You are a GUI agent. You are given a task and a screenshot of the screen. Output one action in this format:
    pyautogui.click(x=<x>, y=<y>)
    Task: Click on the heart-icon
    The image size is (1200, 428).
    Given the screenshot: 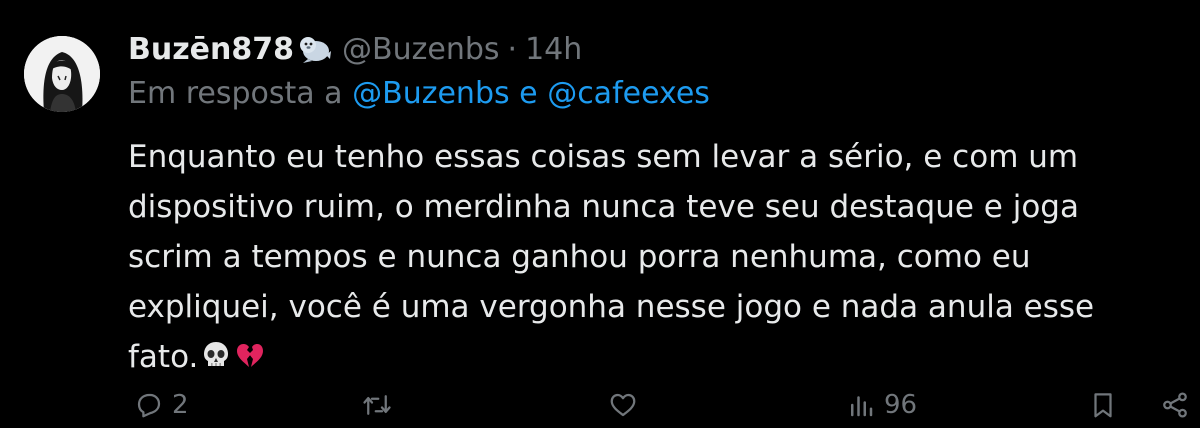 What is the action you would take?
    pyautogui.click(x=623, y=405)
    